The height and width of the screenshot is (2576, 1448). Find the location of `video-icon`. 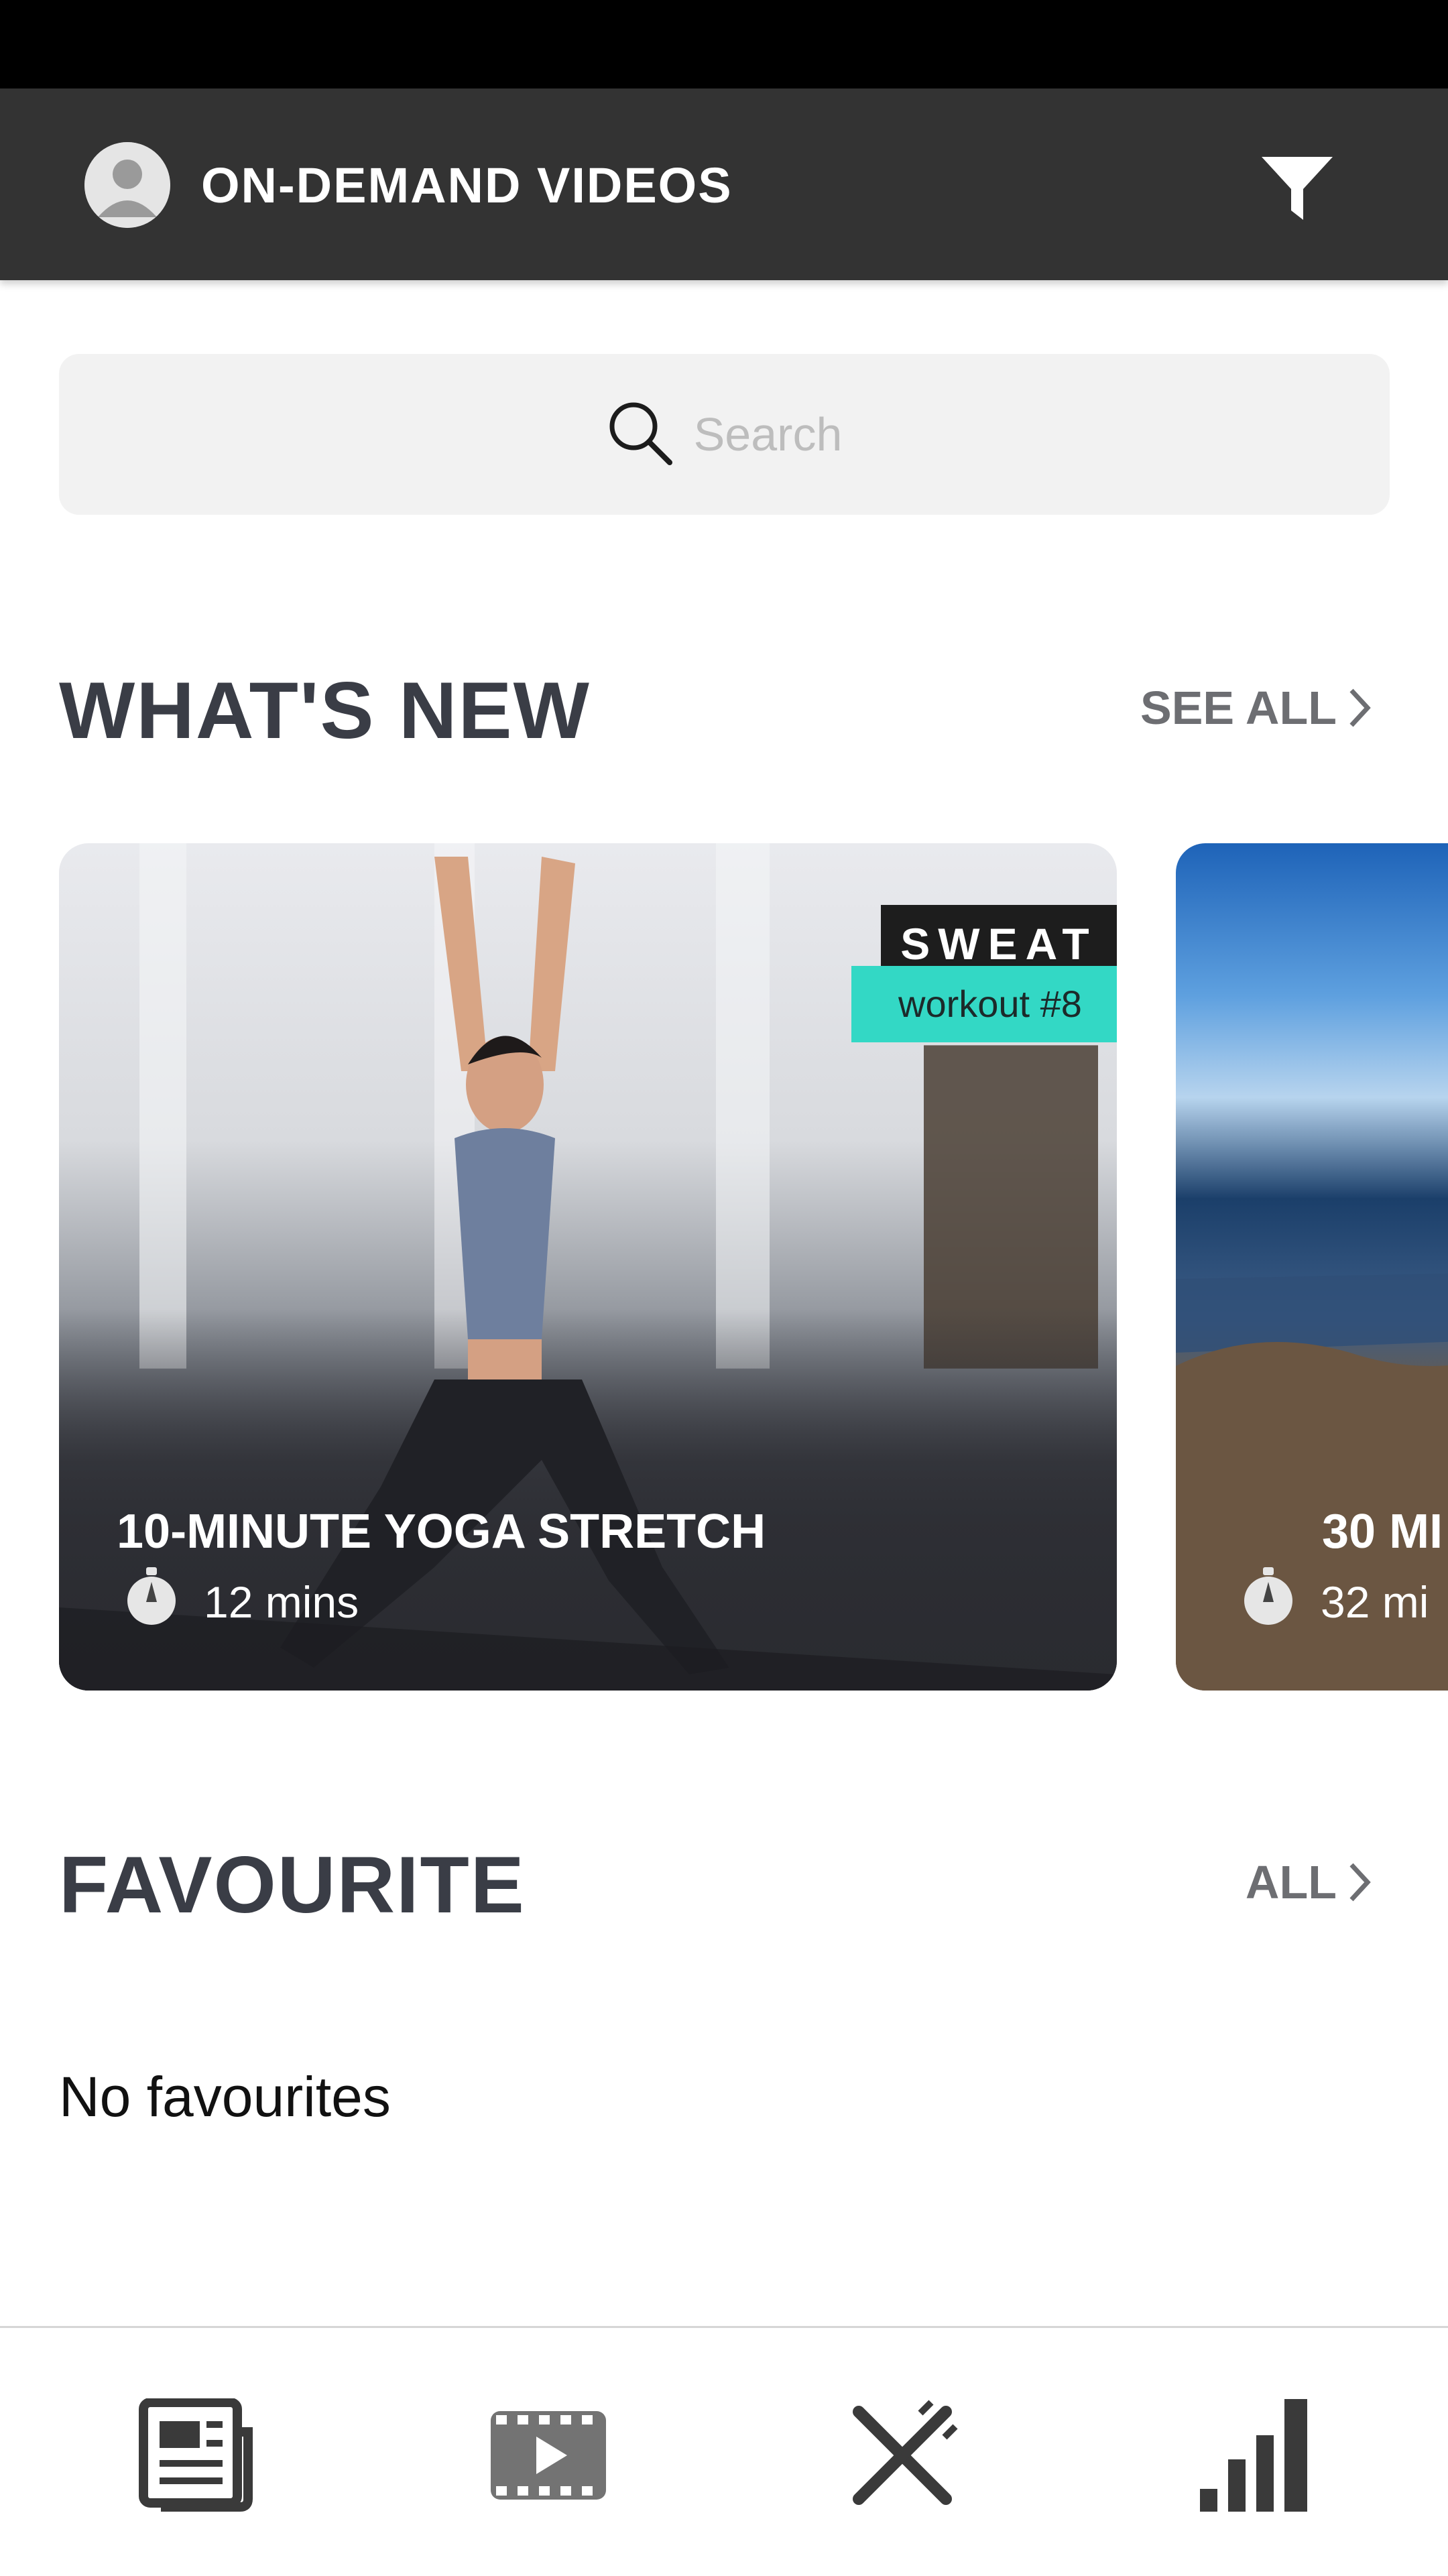

video-icon is located at coordinates (548, 2456).